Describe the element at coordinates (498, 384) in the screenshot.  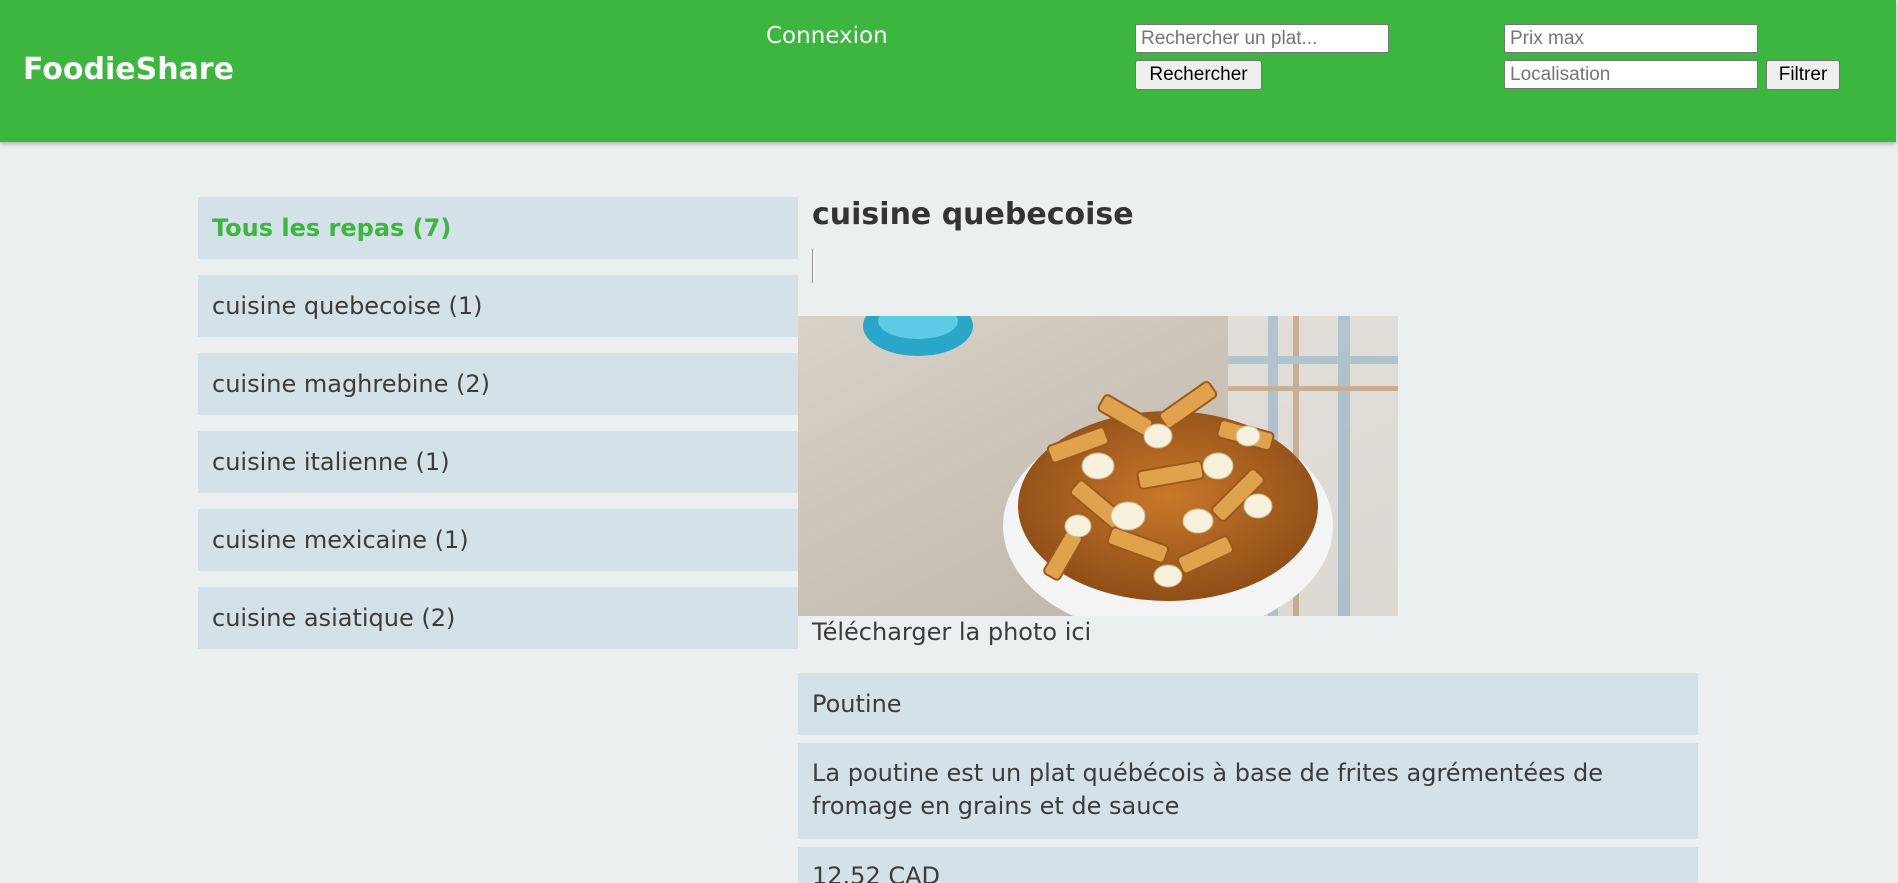
I see `category-item-maghrebine: cuisine maghrebine (2)` at that location.